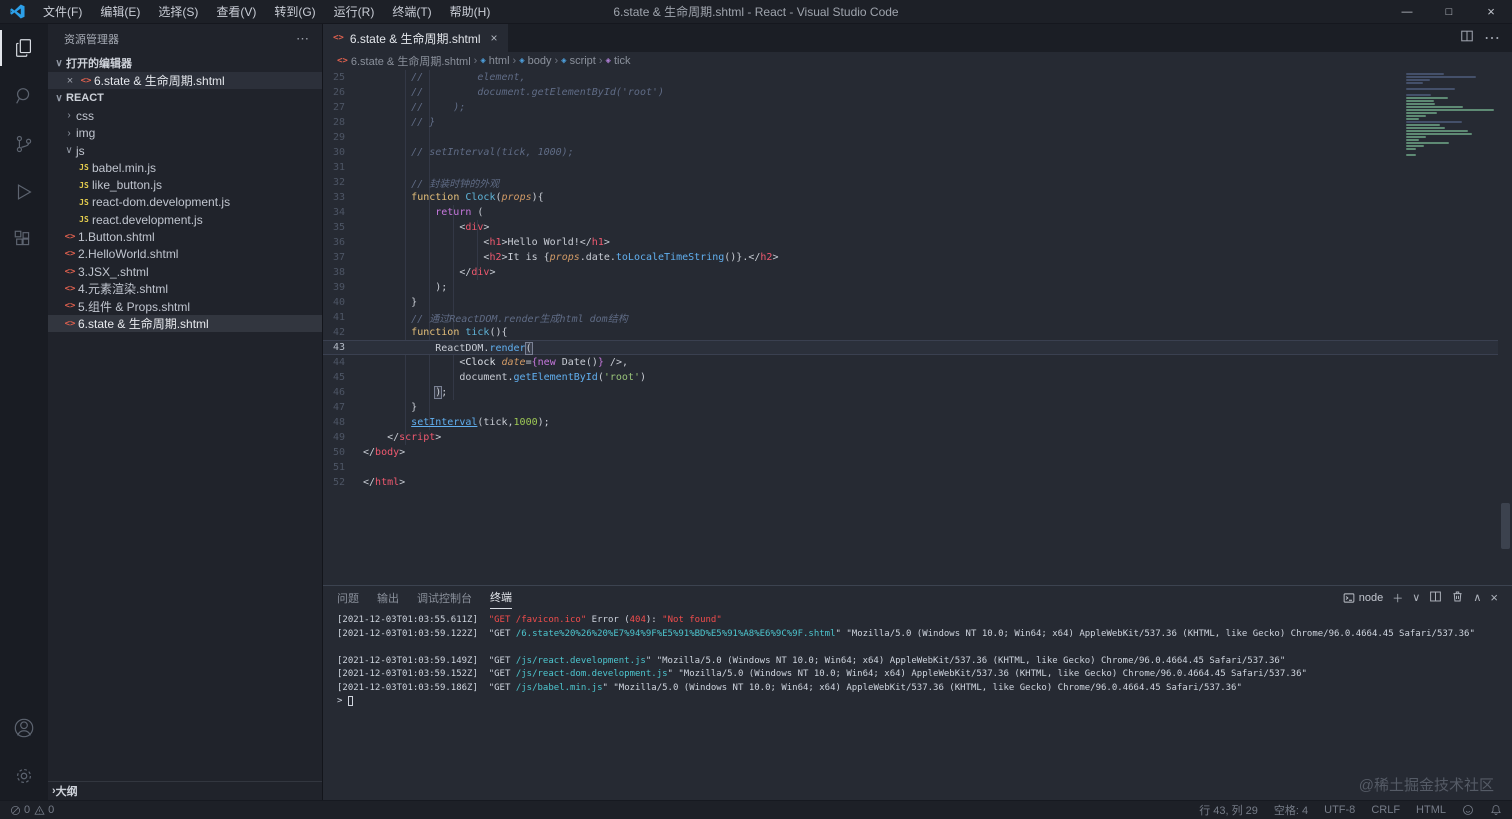 The width and height of the screenshot is (1512, 819). What do you see at coordinates (24, 776) in the screenshot?
I see `settings-gear-icon` at bounding box center [24, 776].